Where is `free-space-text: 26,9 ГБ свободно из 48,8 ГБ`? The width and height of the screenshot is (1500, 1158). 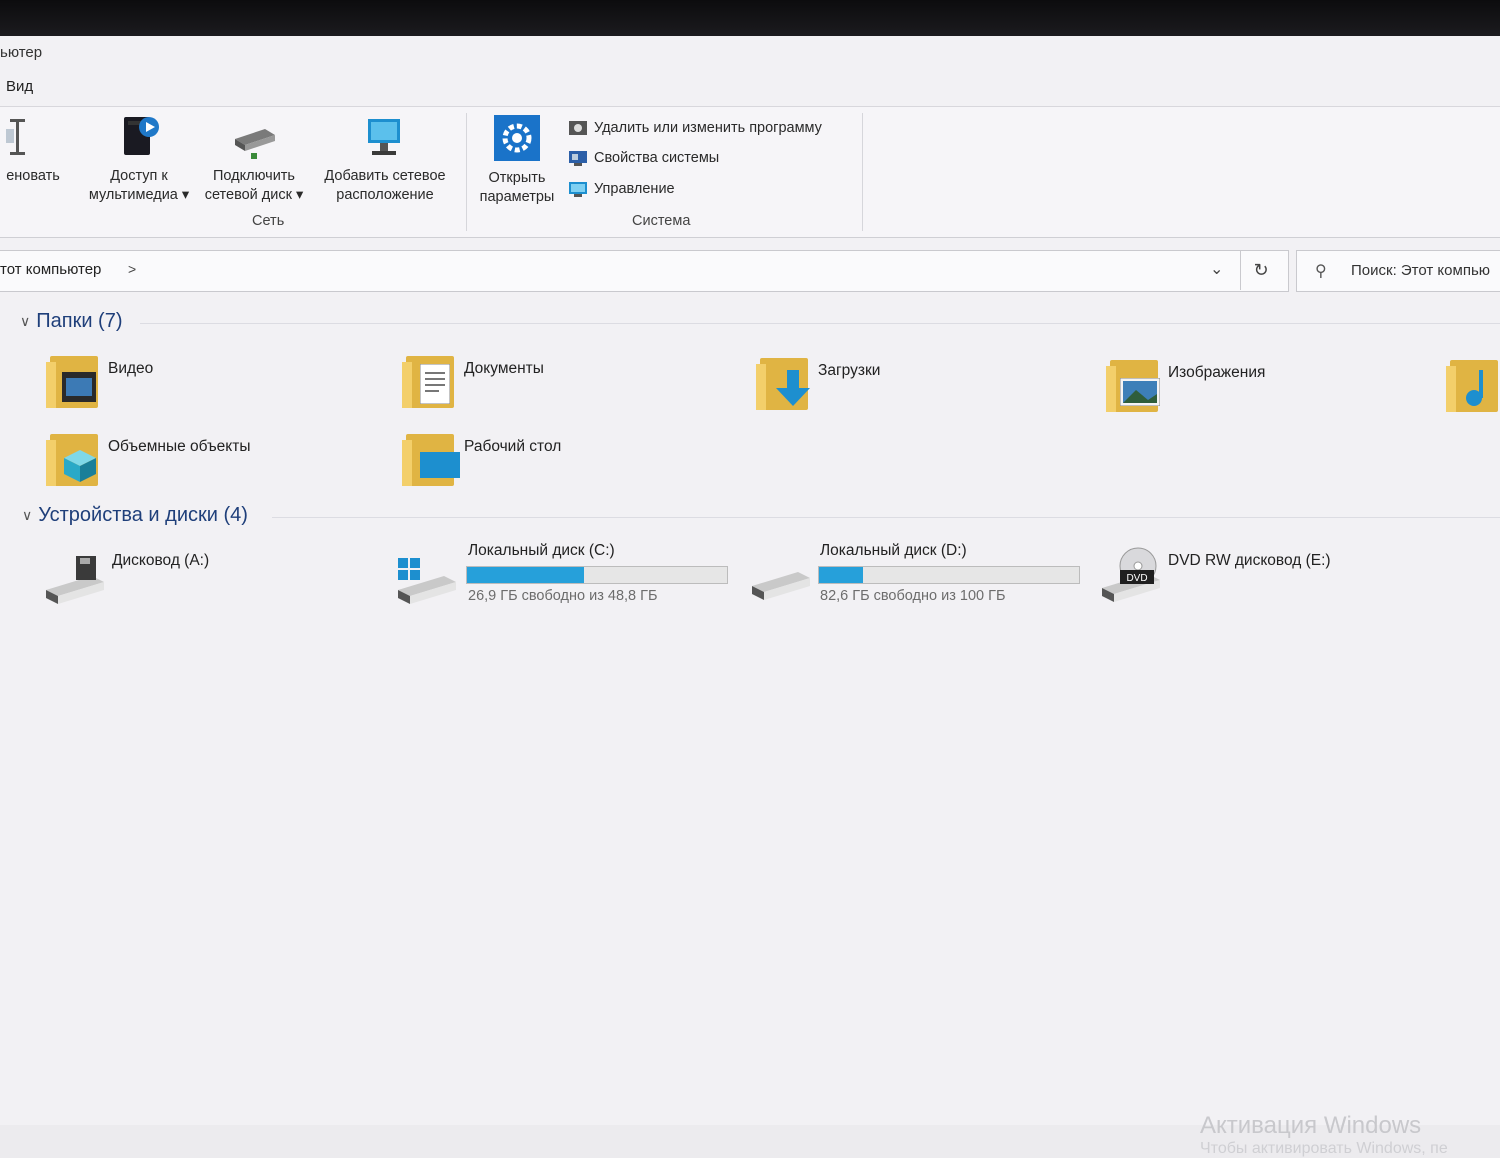
free-space-text: 26,9 ГБ свободно из 48,8 ГБ is located at coordinates (563, 596).